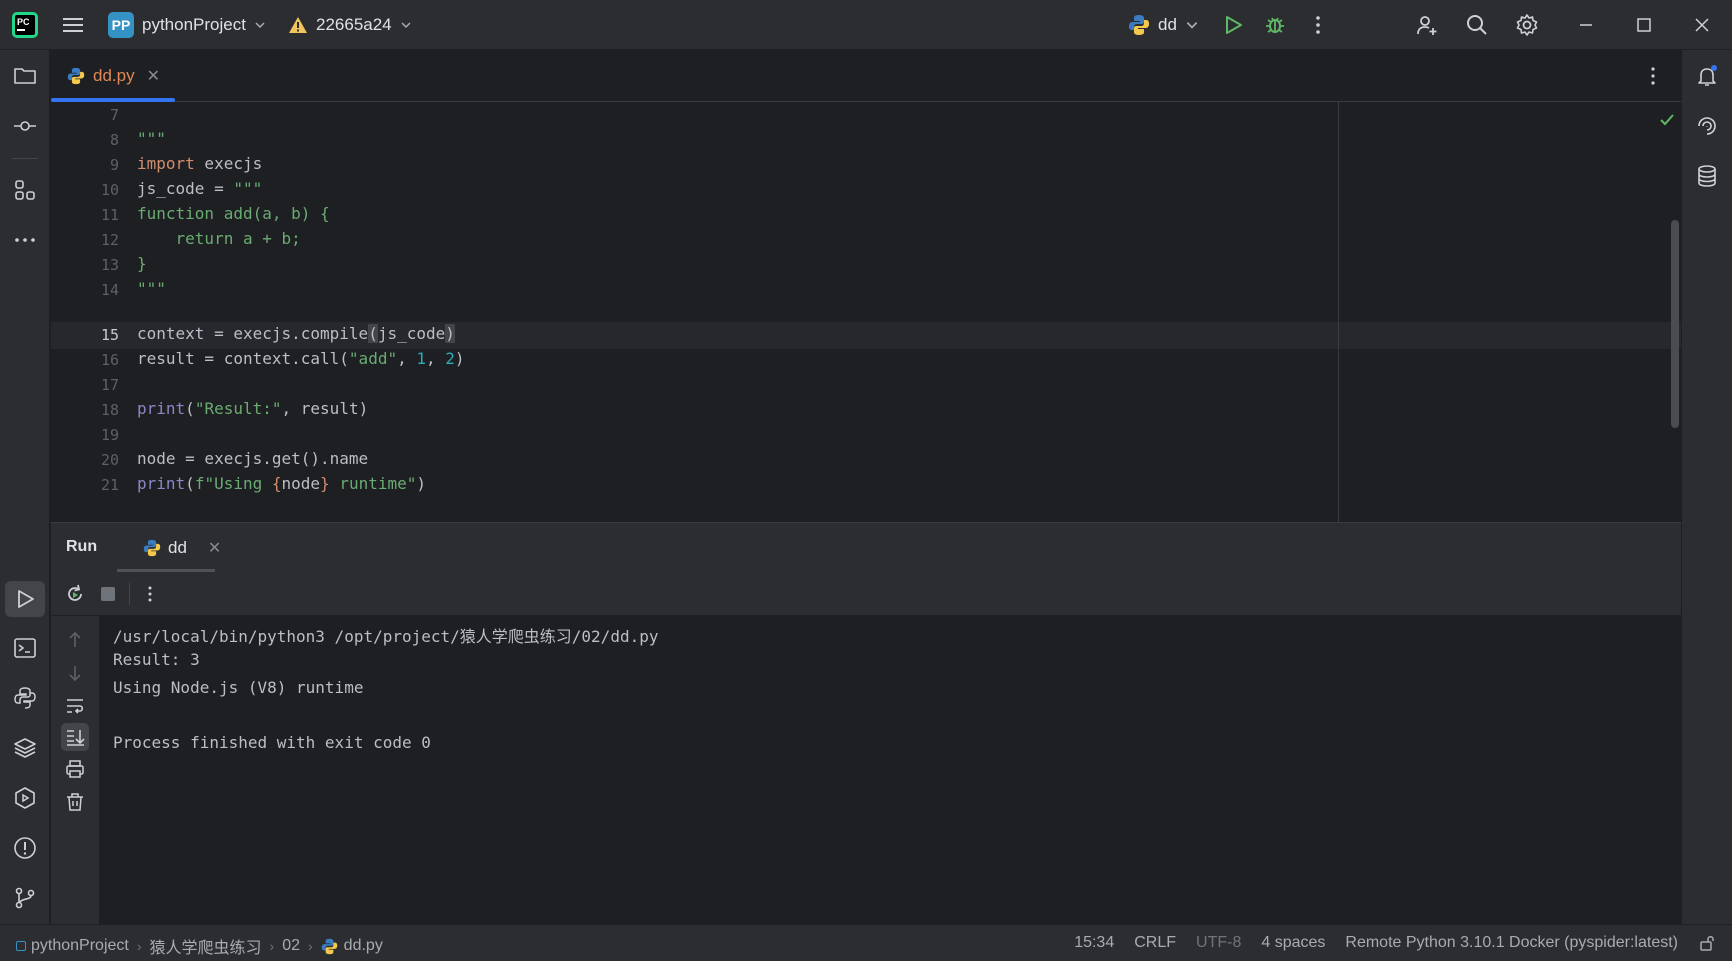  Describe the element at coordinates (1155, 943) in the screenshot. I see `line-separator: CRLF` at that location.